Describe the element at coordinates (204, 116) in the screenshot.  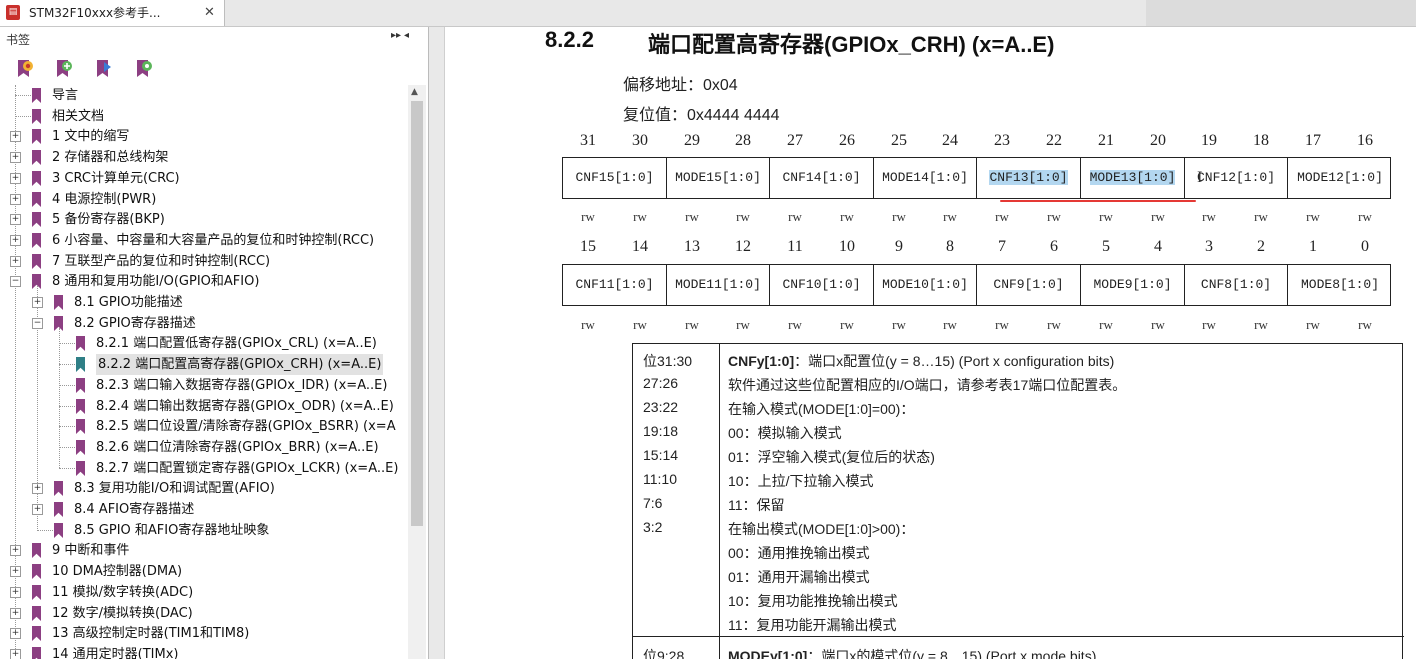
I see `bookmark-item: 相关文档` at that location.